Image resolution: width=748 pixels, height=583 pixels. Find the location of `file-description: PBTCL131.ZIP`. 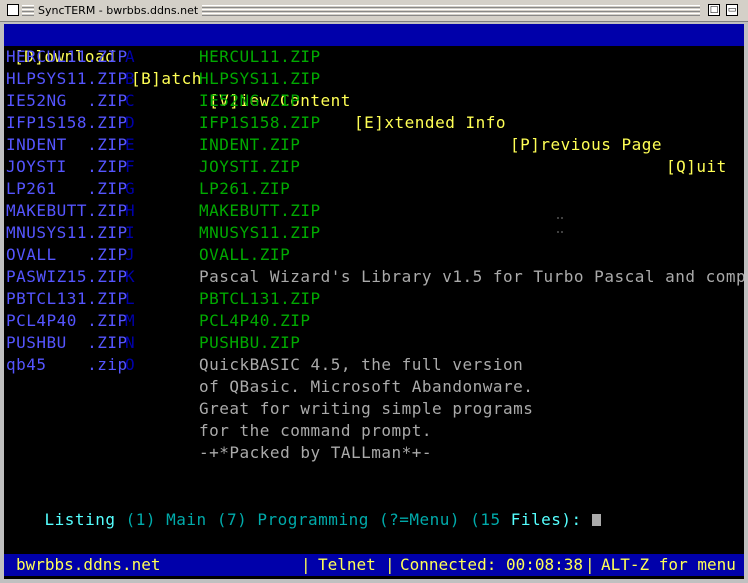

file-description: PBTCL131.ZIP is located at coordinates (260, 298).